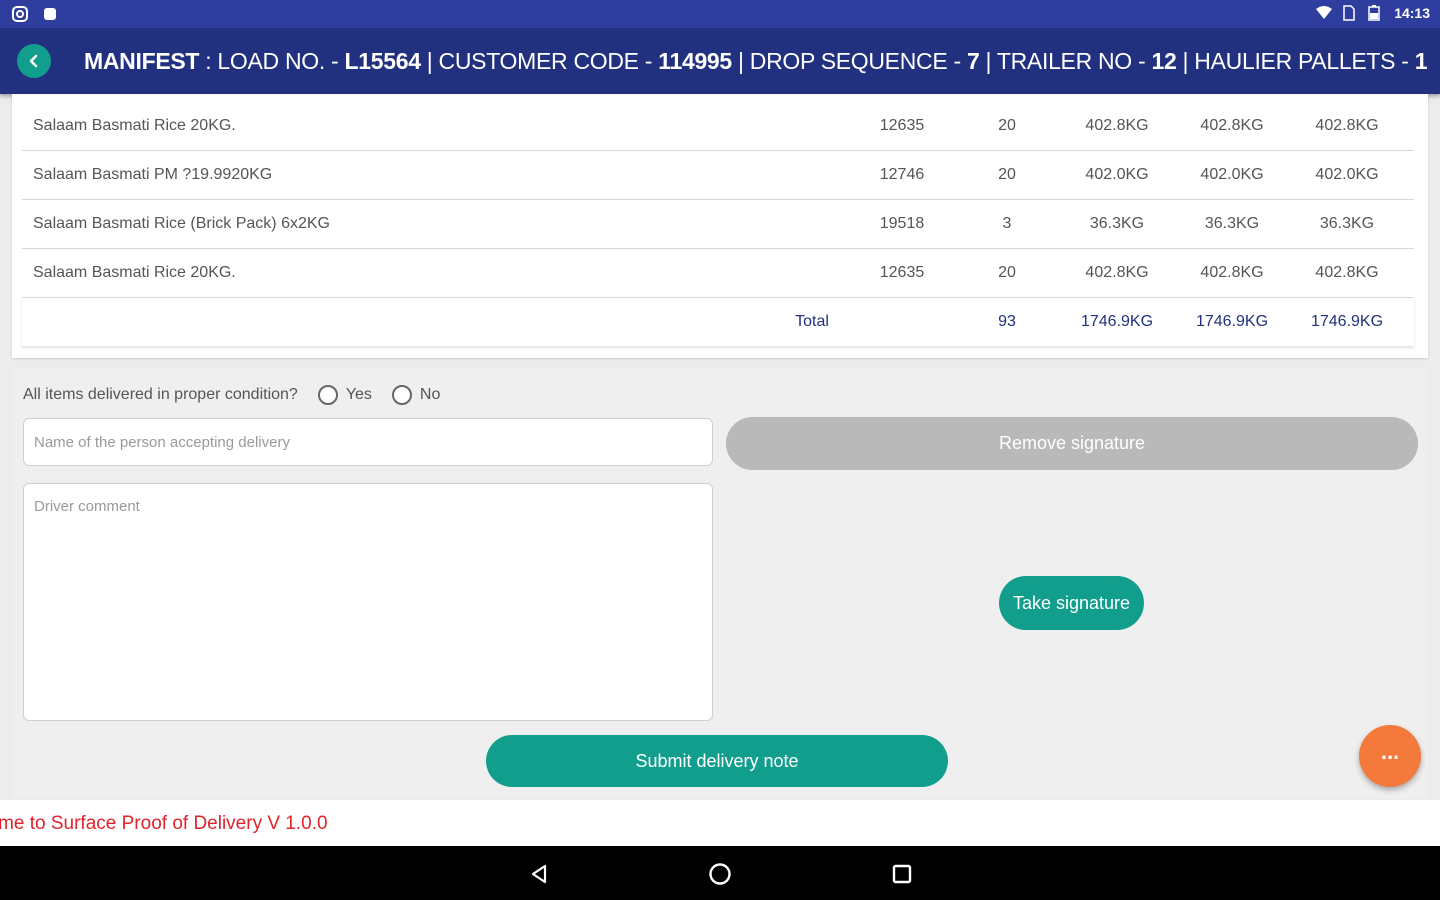 The height and width of the screenshot is (900, 1440). What do you see at coordinates (1007, 223) in the screenshot?
I see `product-qty: 3` at bounding box center [1007, 223].